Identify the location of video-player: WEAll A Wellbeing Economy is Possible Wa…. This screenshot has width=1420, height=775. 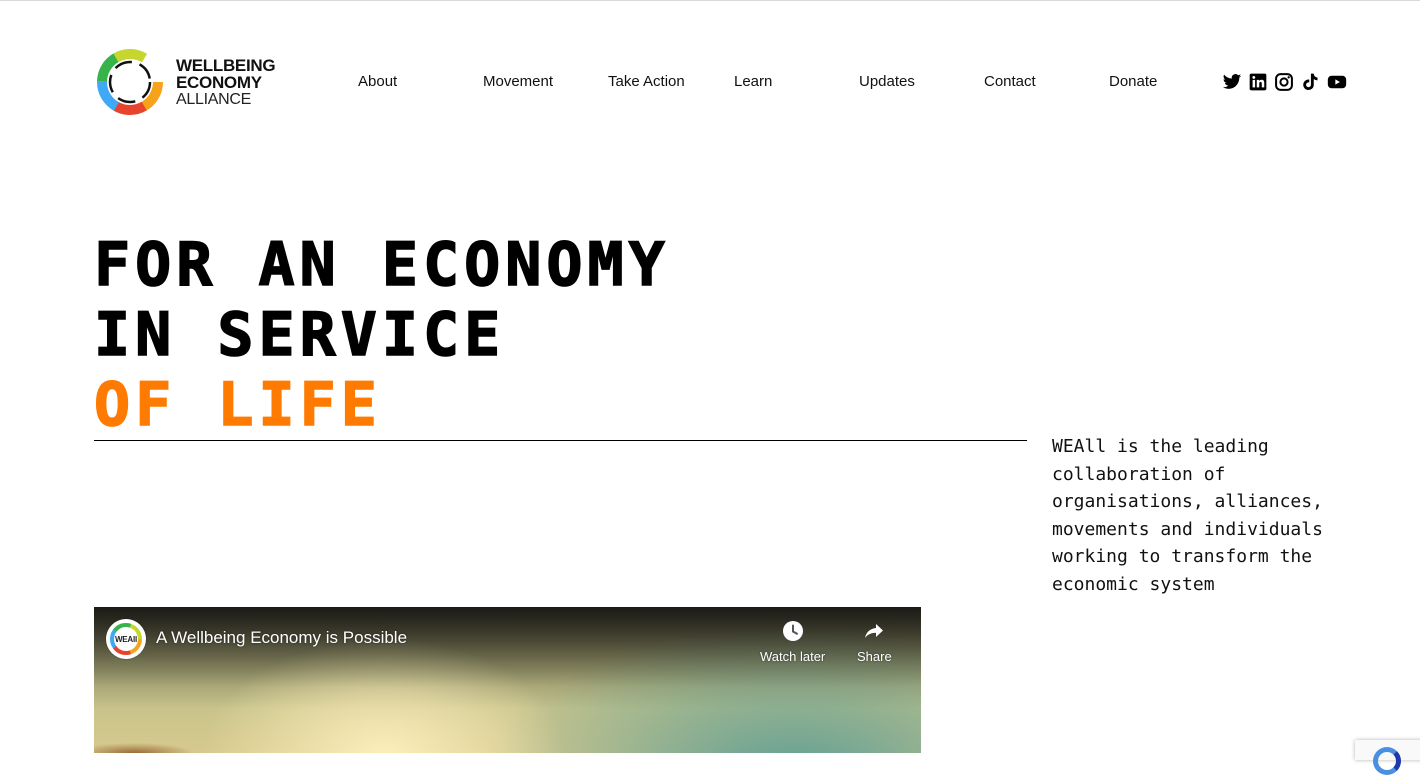
(507, 680).